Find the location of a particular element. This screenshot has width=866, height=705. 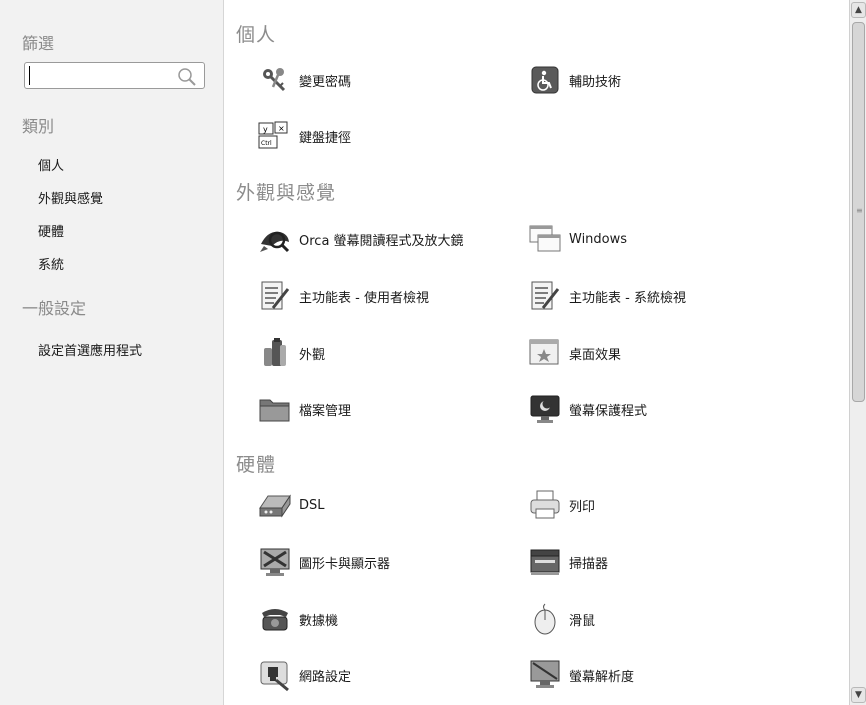

item-label: 變更密碼 is located at coordinates (325, 82).